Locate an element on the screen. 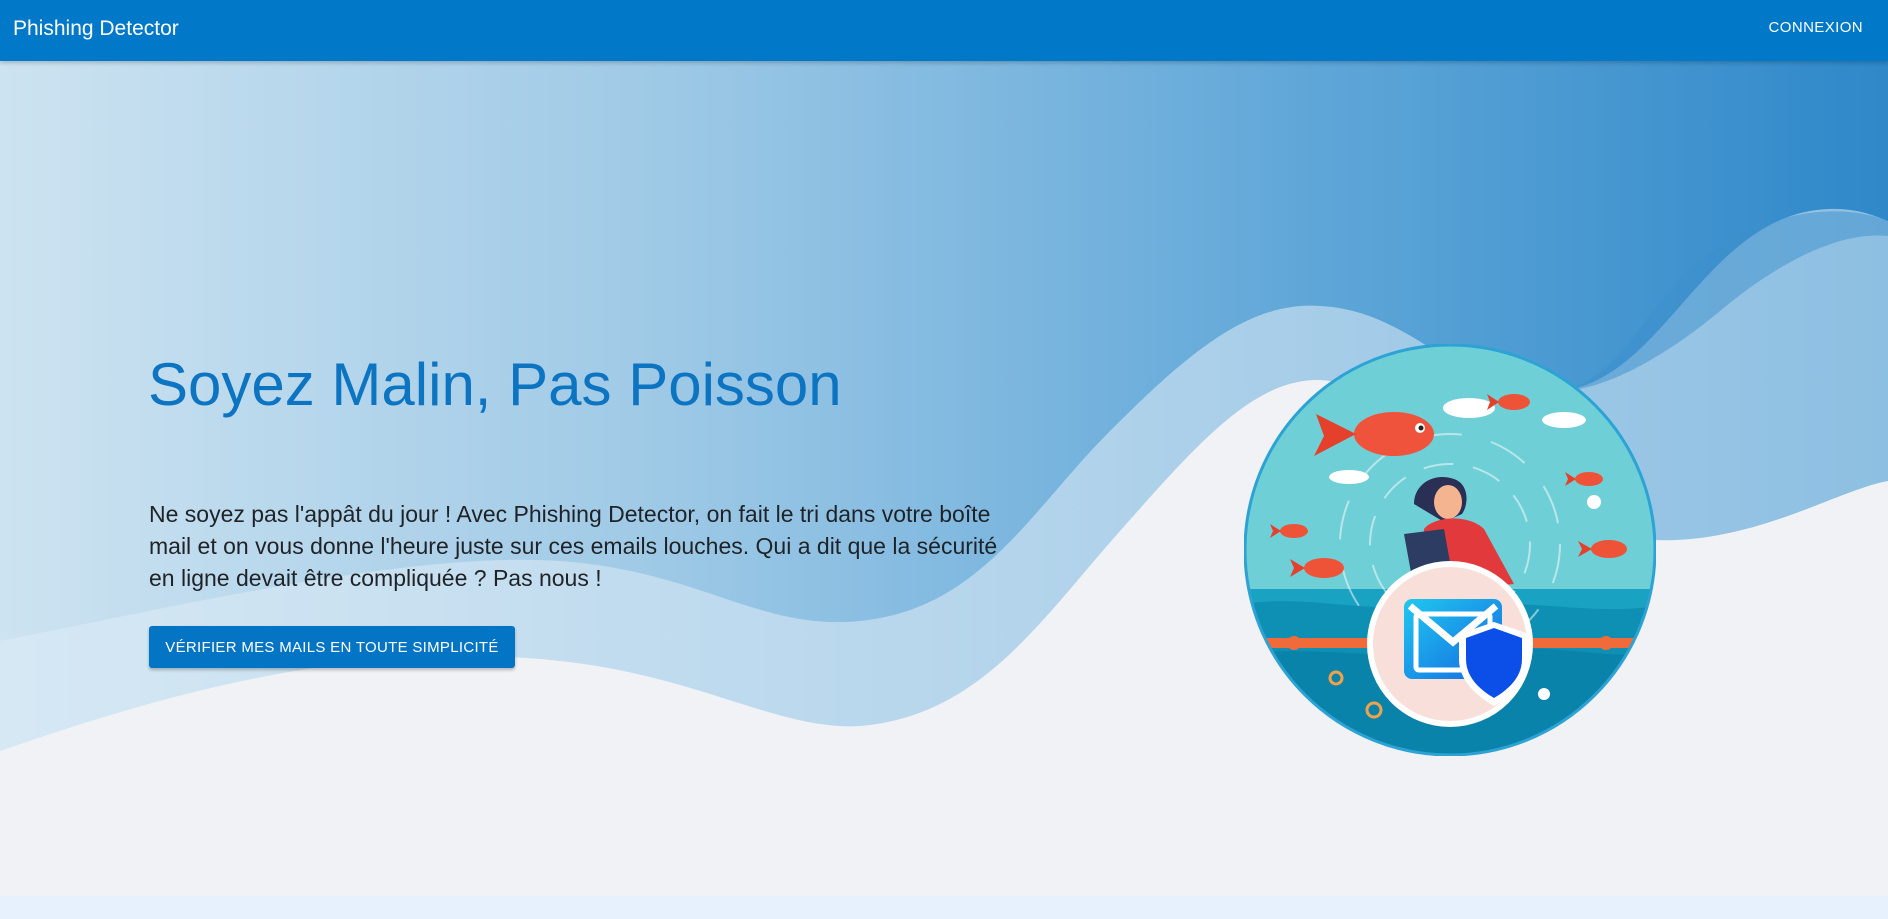 The height and width of the screenshot is (919, 1888). hero-title: Soyez Malin, Pas Poisson is located at coordinates (495, 384).